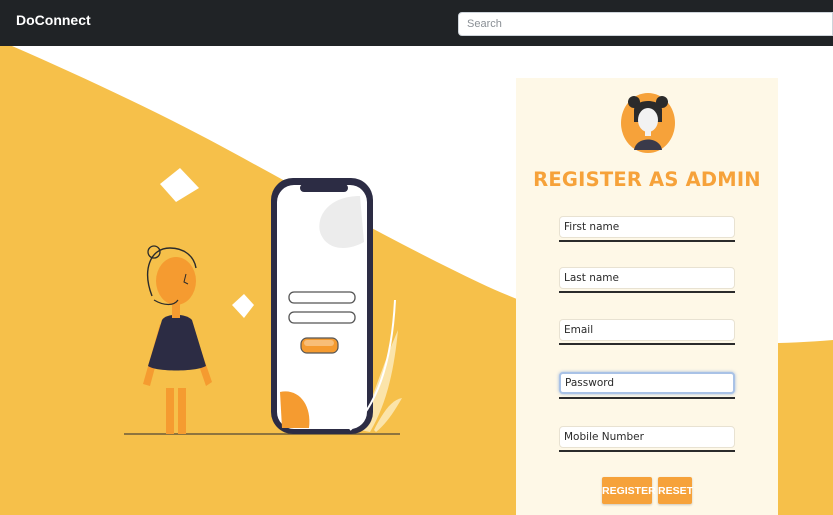  What do you see at coordinates (629, 490) in the screenshot?
I see `register-button: REGISTER` at bounding box center [629, 490].